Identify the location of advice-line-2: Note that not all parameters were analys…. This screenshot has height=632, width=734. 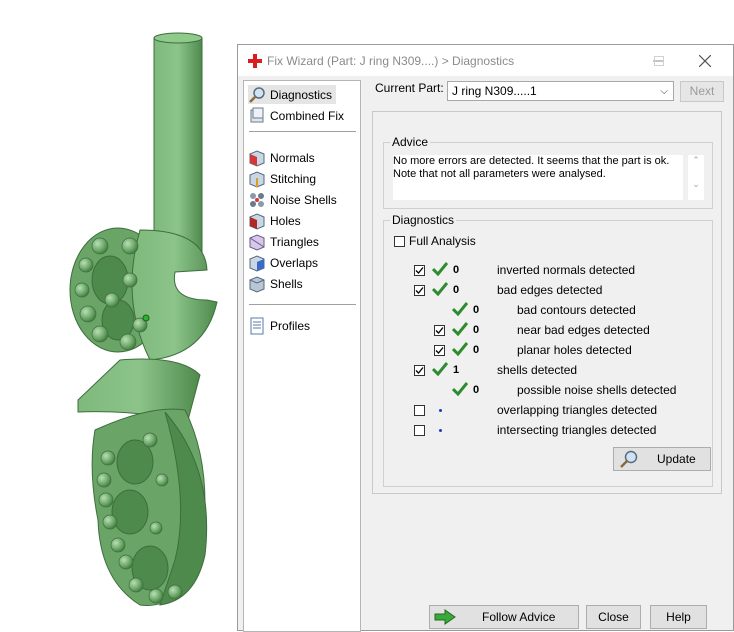
(499, 174).